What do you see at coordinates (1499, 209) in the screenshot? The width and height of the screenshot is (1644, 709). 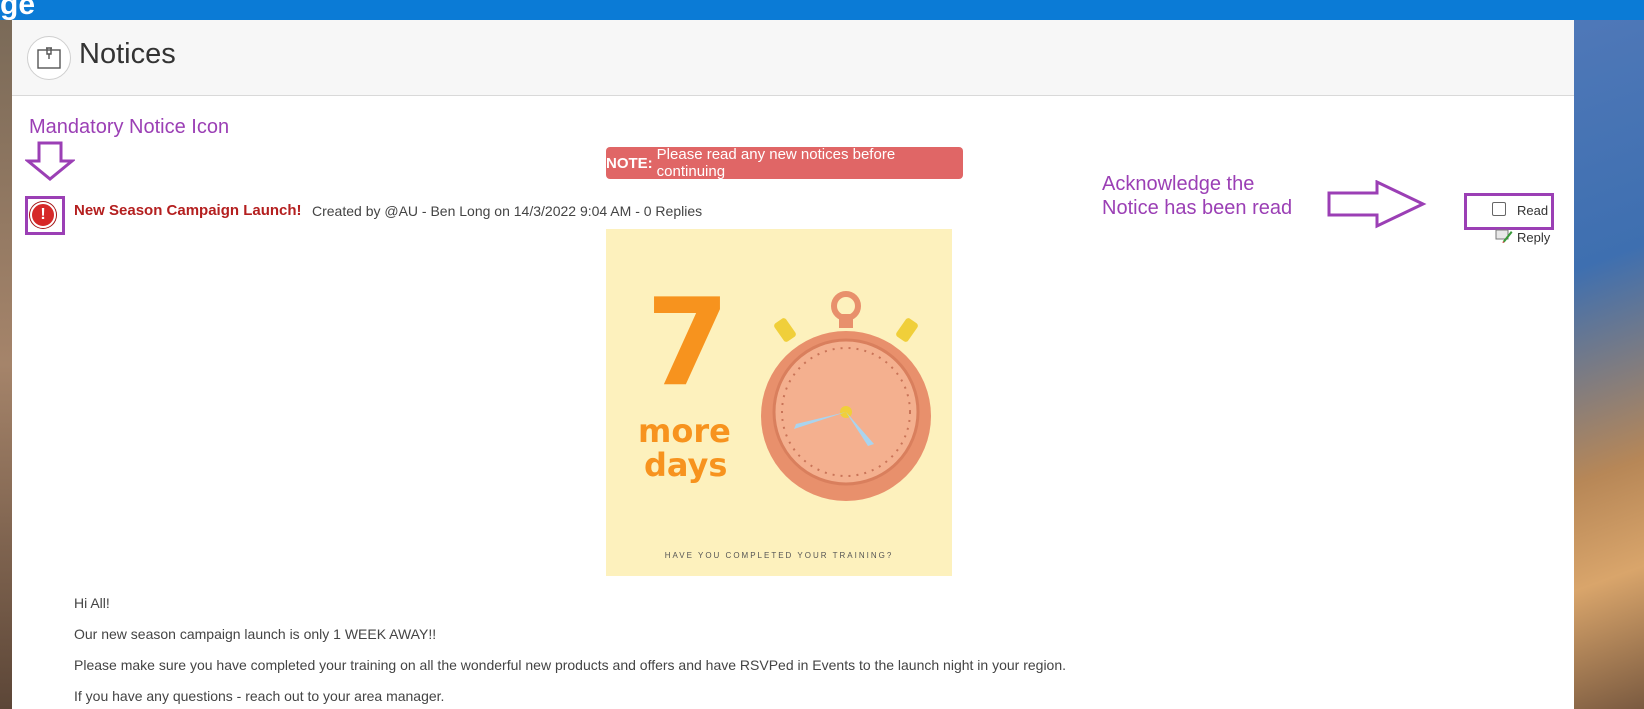 I see `read-checkbox` at bounding box center [1499, 209].